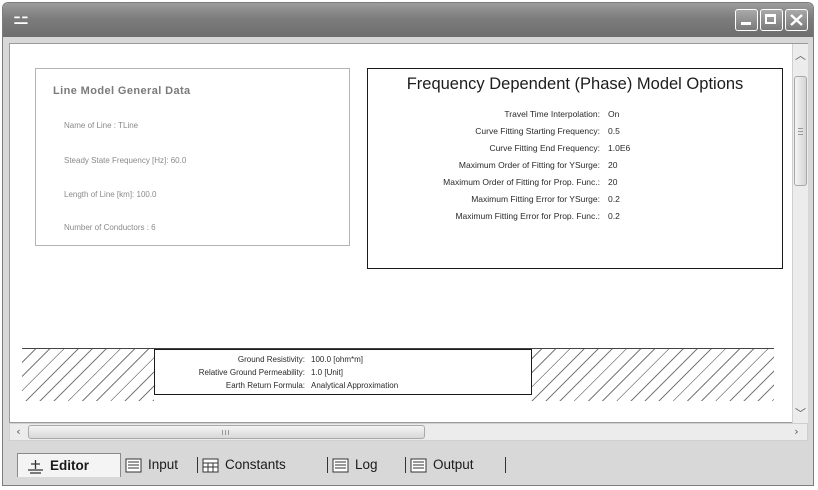  What do you see at coordinates (110, 227) in the screenshot?
I see `conductor-count-field: Number of Conductors : 6` at bounding box center [110, 227].